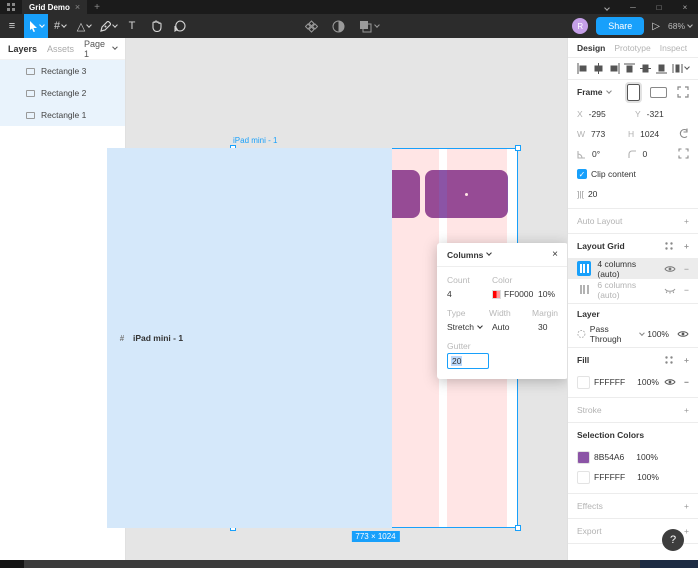 This screenshot has width=698, height=568. I want to click on type-select: Stretch, so click(469, 327).